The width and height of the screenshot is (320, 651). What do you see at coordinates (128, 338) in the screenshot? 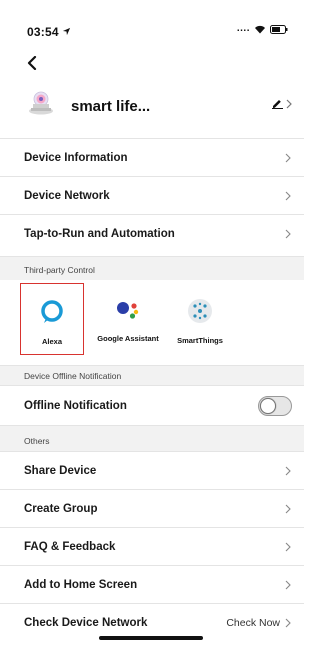
I see `third-party-label: Google Assistant` at bounding box center [128, 338].